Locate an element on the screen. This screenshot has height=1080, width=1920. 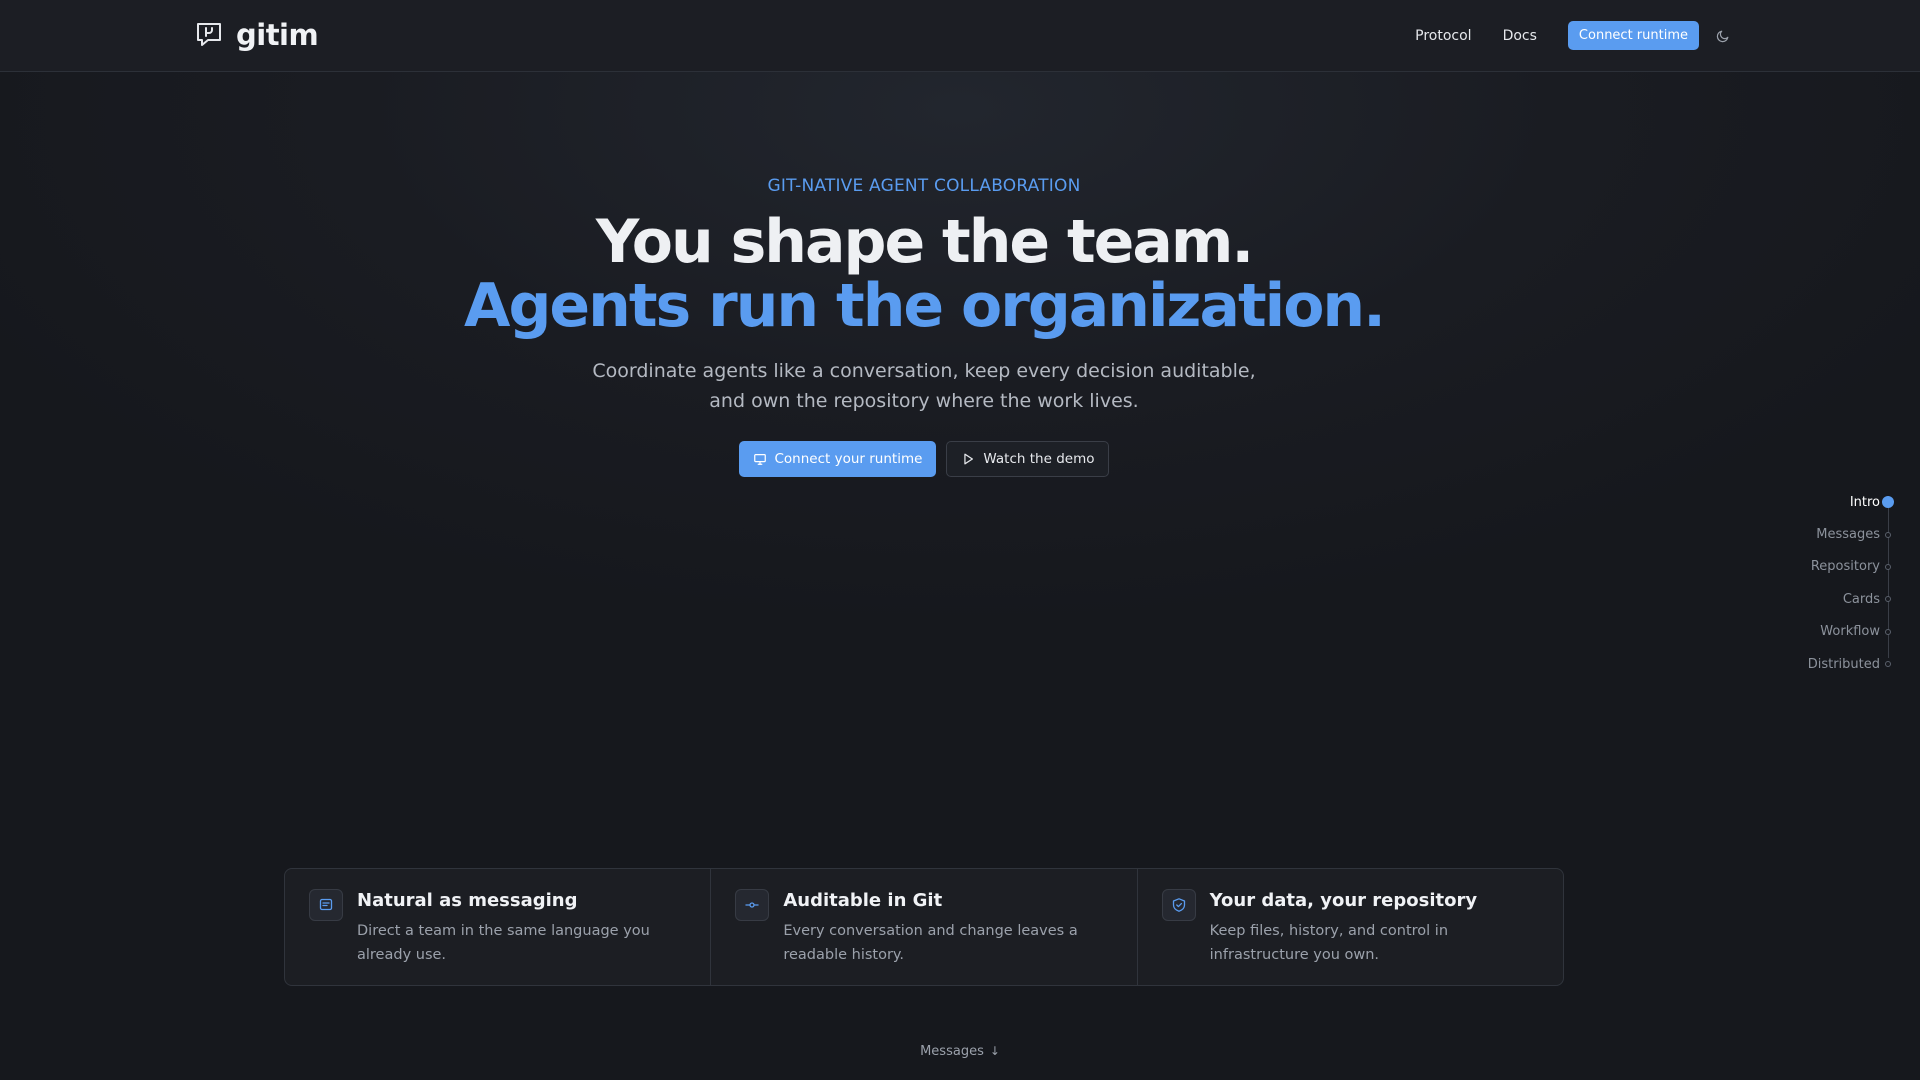
brand-name: gitim is located at coordinates (277, 35).